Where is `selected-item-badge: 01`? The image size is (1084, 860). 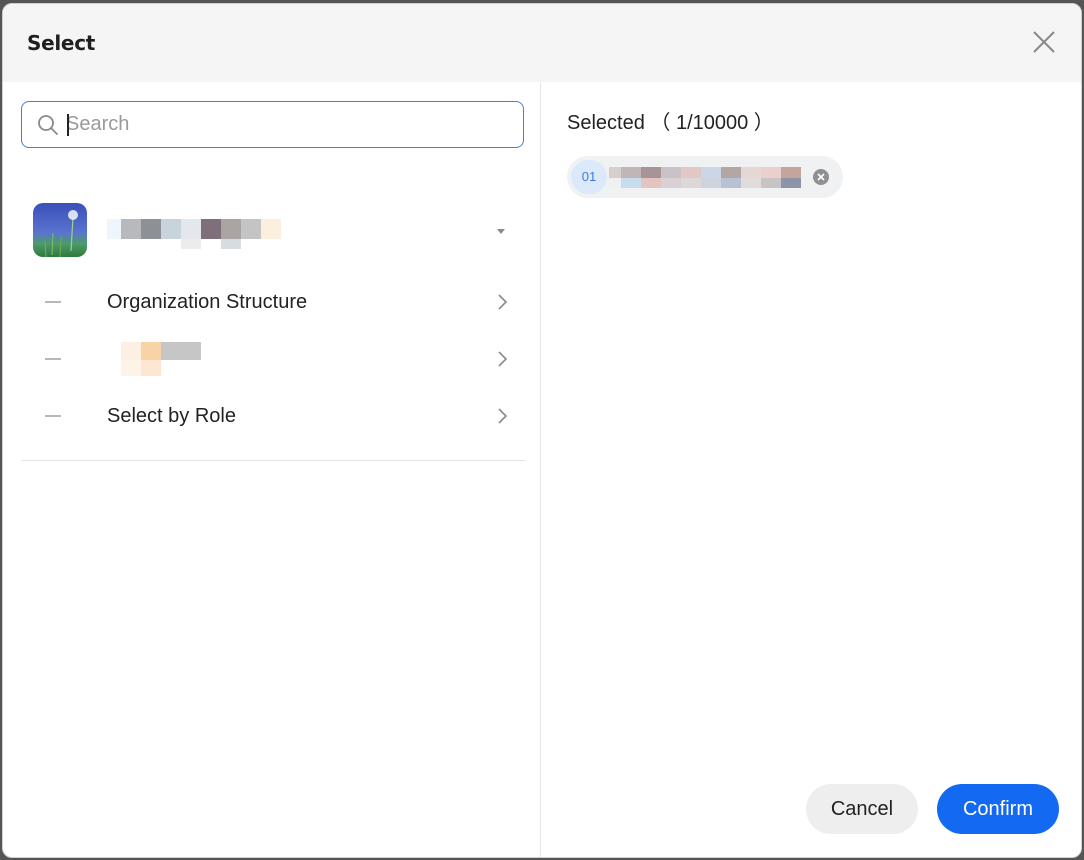
selected-item-badge: 01 is located at coordinates (589, 177).